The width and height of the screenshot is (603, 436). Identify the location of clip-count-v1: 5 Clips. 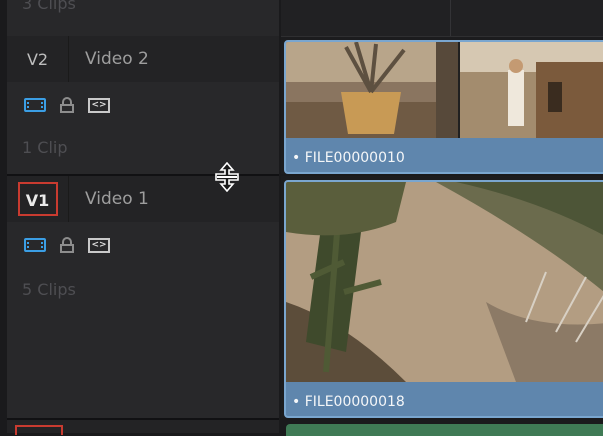
(49, 289).